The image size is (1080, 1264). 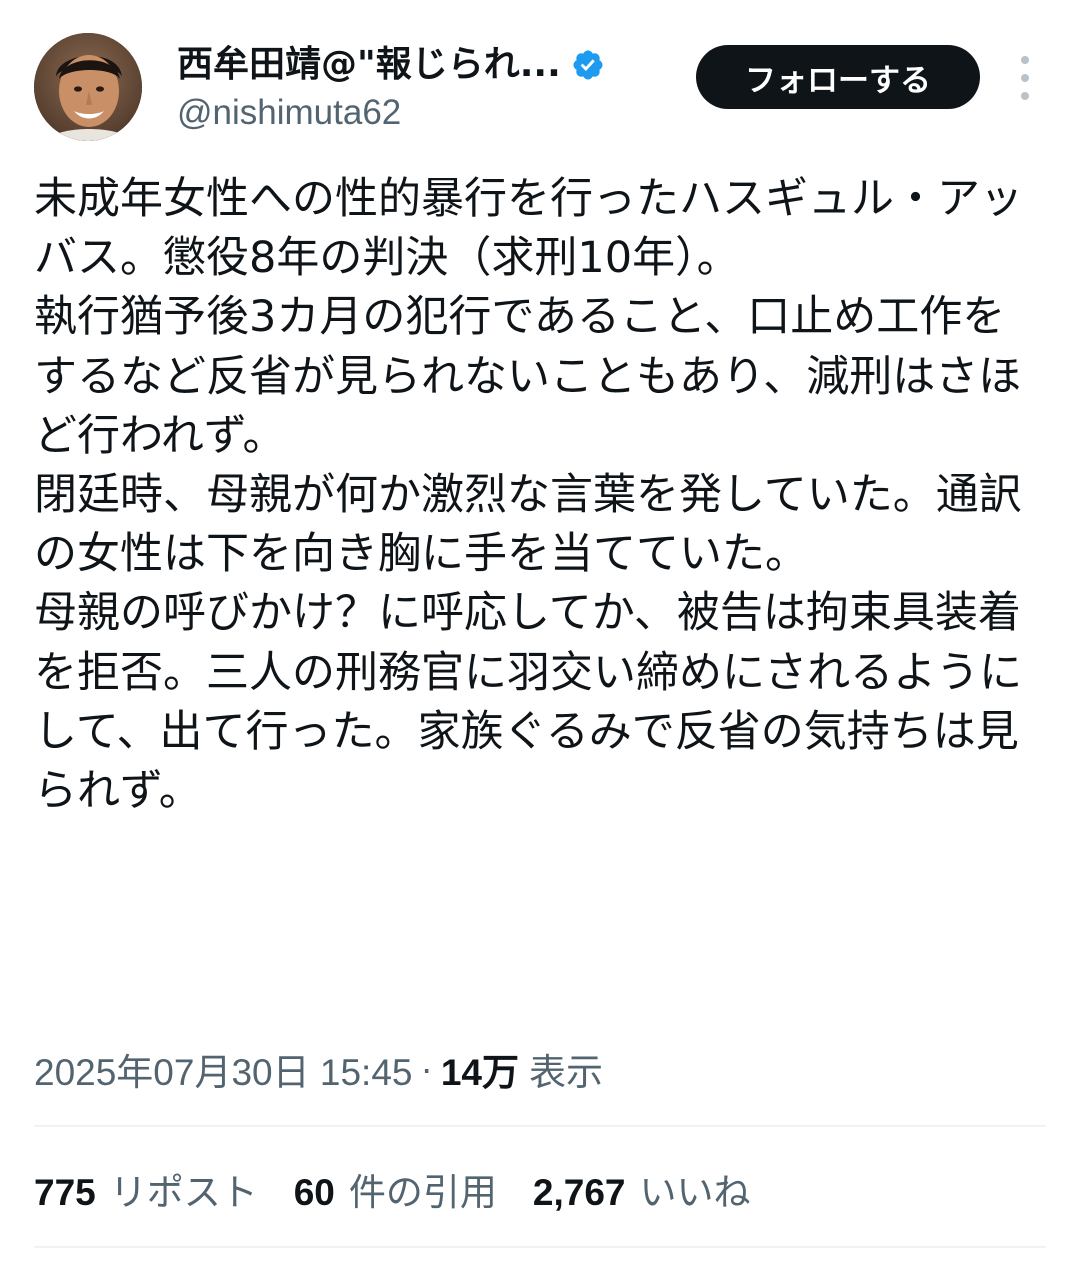 I want to click on stat-quotes: 60 件の引用, so click(x=395, y=1189).